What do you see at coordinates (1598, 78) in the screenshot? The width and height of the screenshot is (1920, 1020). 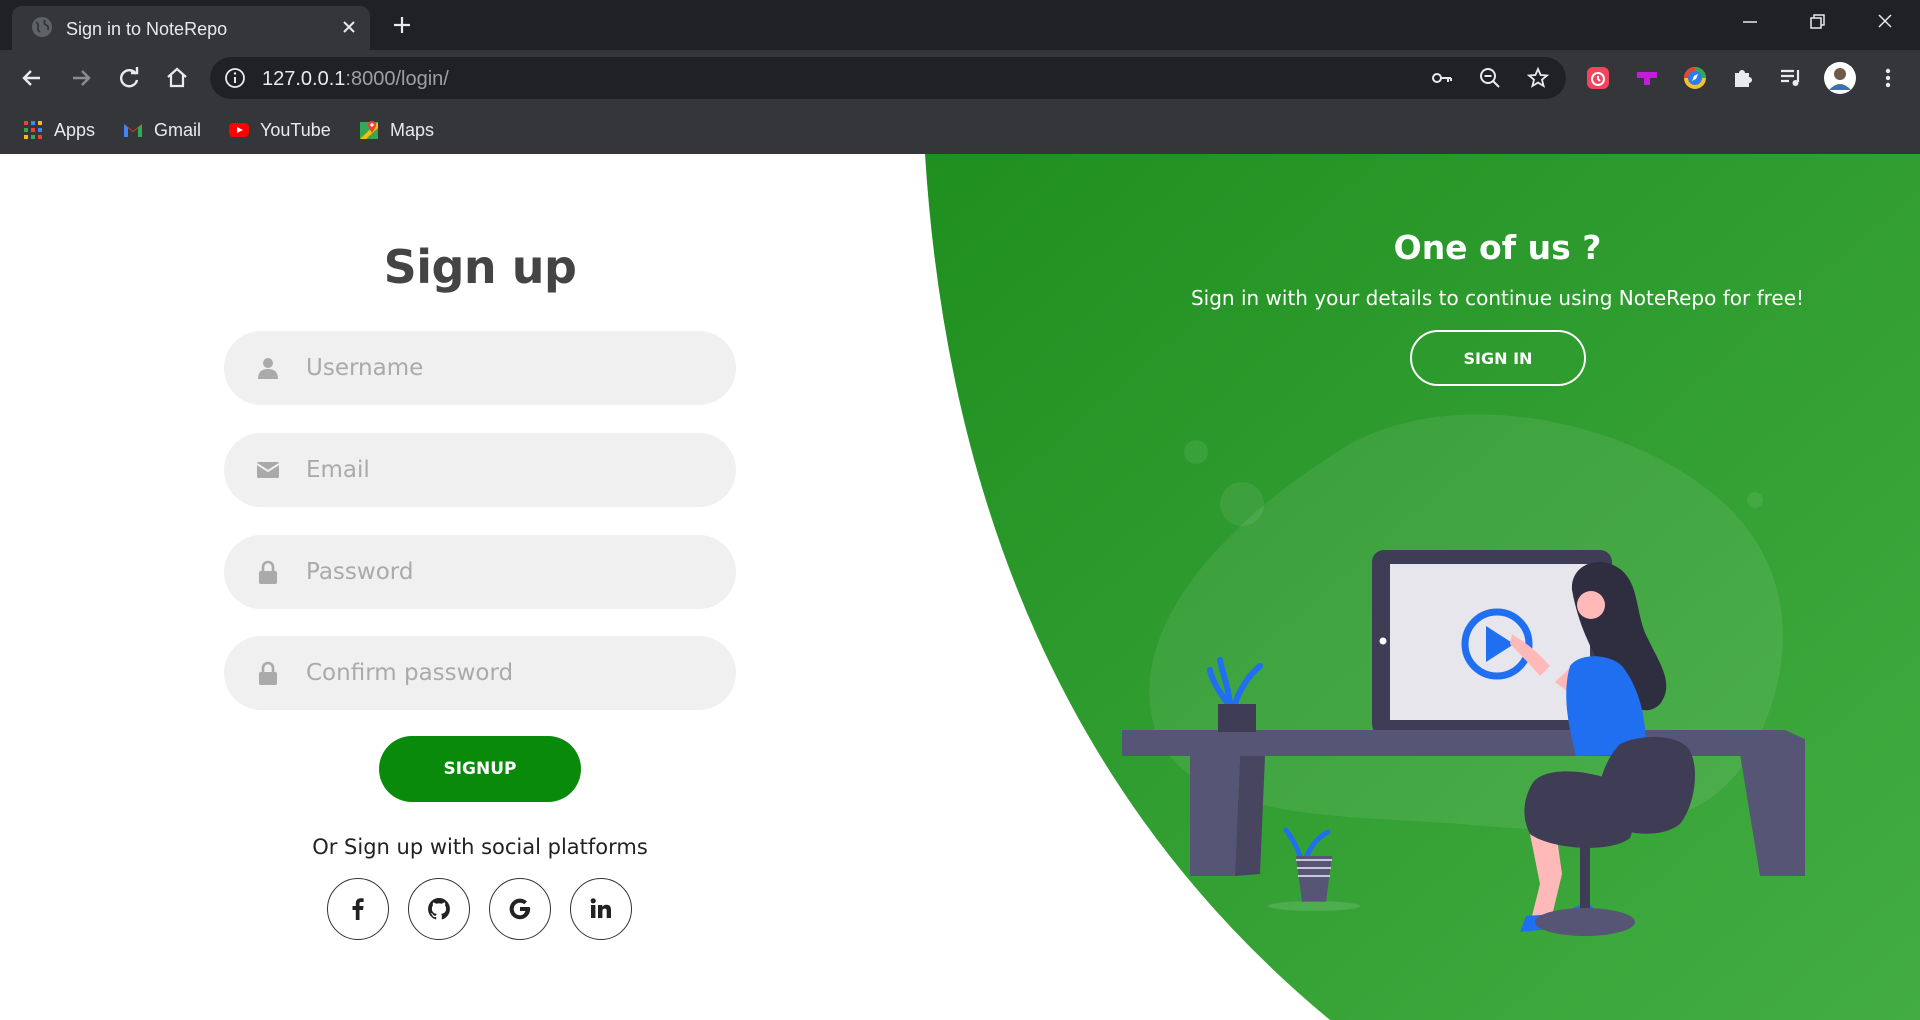 I see `alarm-extension-icon` at bounding box center [1598, 78].